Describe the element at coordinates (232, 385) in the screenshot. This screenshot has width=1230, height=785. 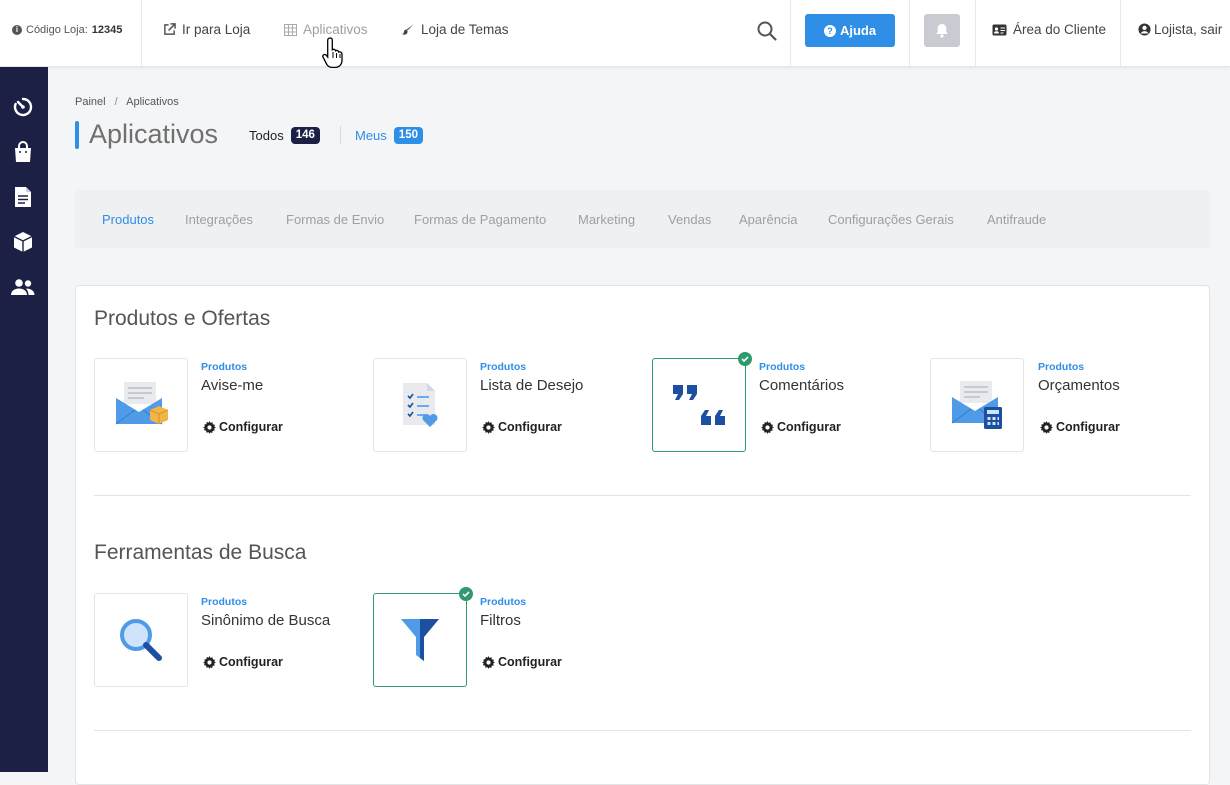
I see `app-name: Avise-me` at that location.